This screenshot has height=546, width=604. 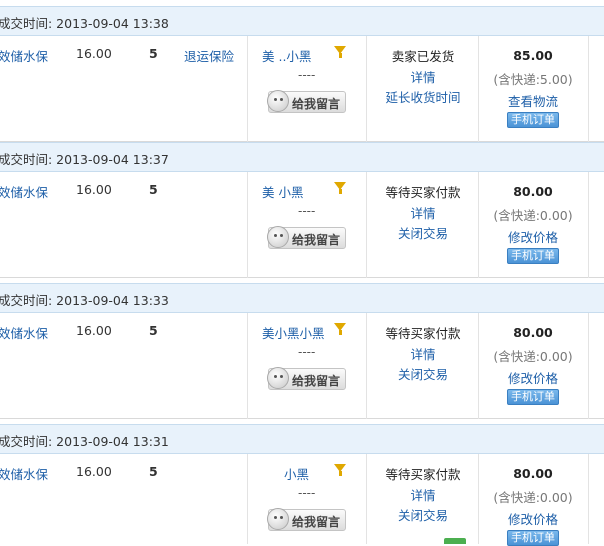 What do you see at coordinates (533, 55) in the screenshot?
I see `order-total: 85.00` at bounding box center [533, 55].